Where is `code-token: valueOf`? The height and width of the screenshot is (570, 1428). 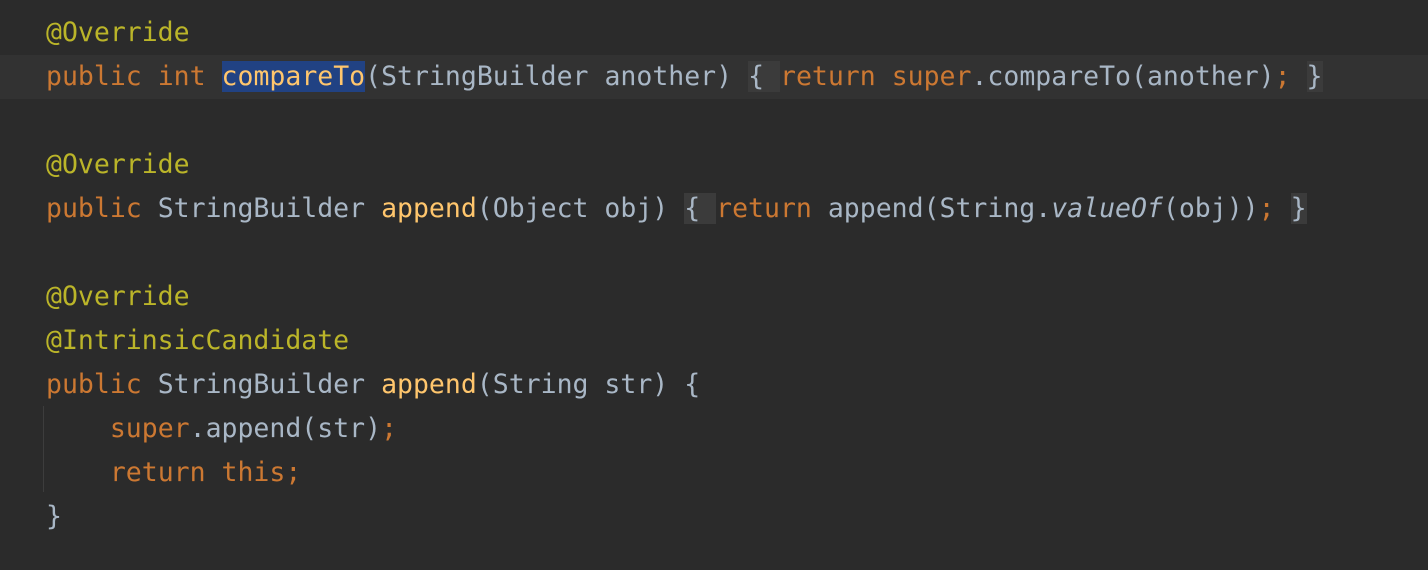
code-token: valueOf is located at coordinates (1107, 208).